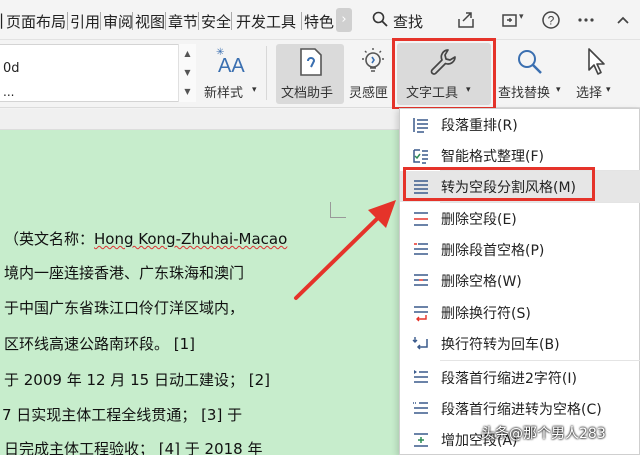 The height and width of the screenshot is (455, 640). I want to click on doc-line-3: 于中国广东省珠江口伶仃洋区域内，, so click(124, 308).